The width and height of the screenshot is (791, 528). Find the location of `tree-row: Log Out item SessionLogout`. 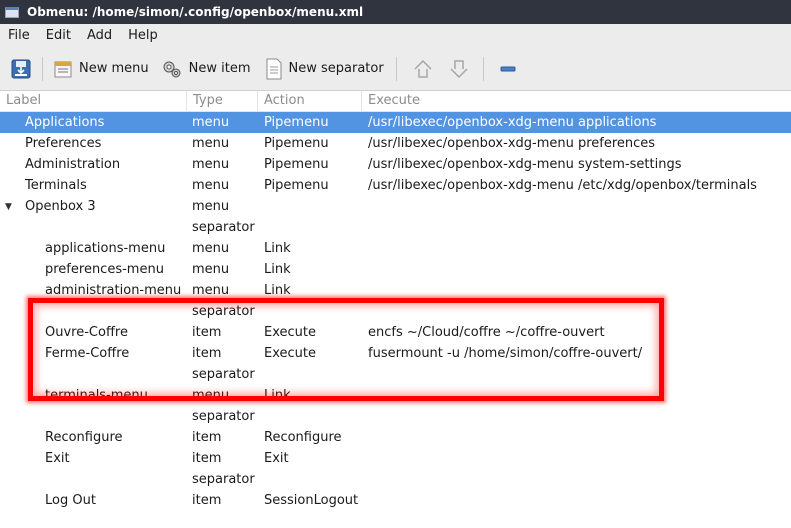

tree-row: Log Out item SessionLogout is located at coordinates (395, 500).